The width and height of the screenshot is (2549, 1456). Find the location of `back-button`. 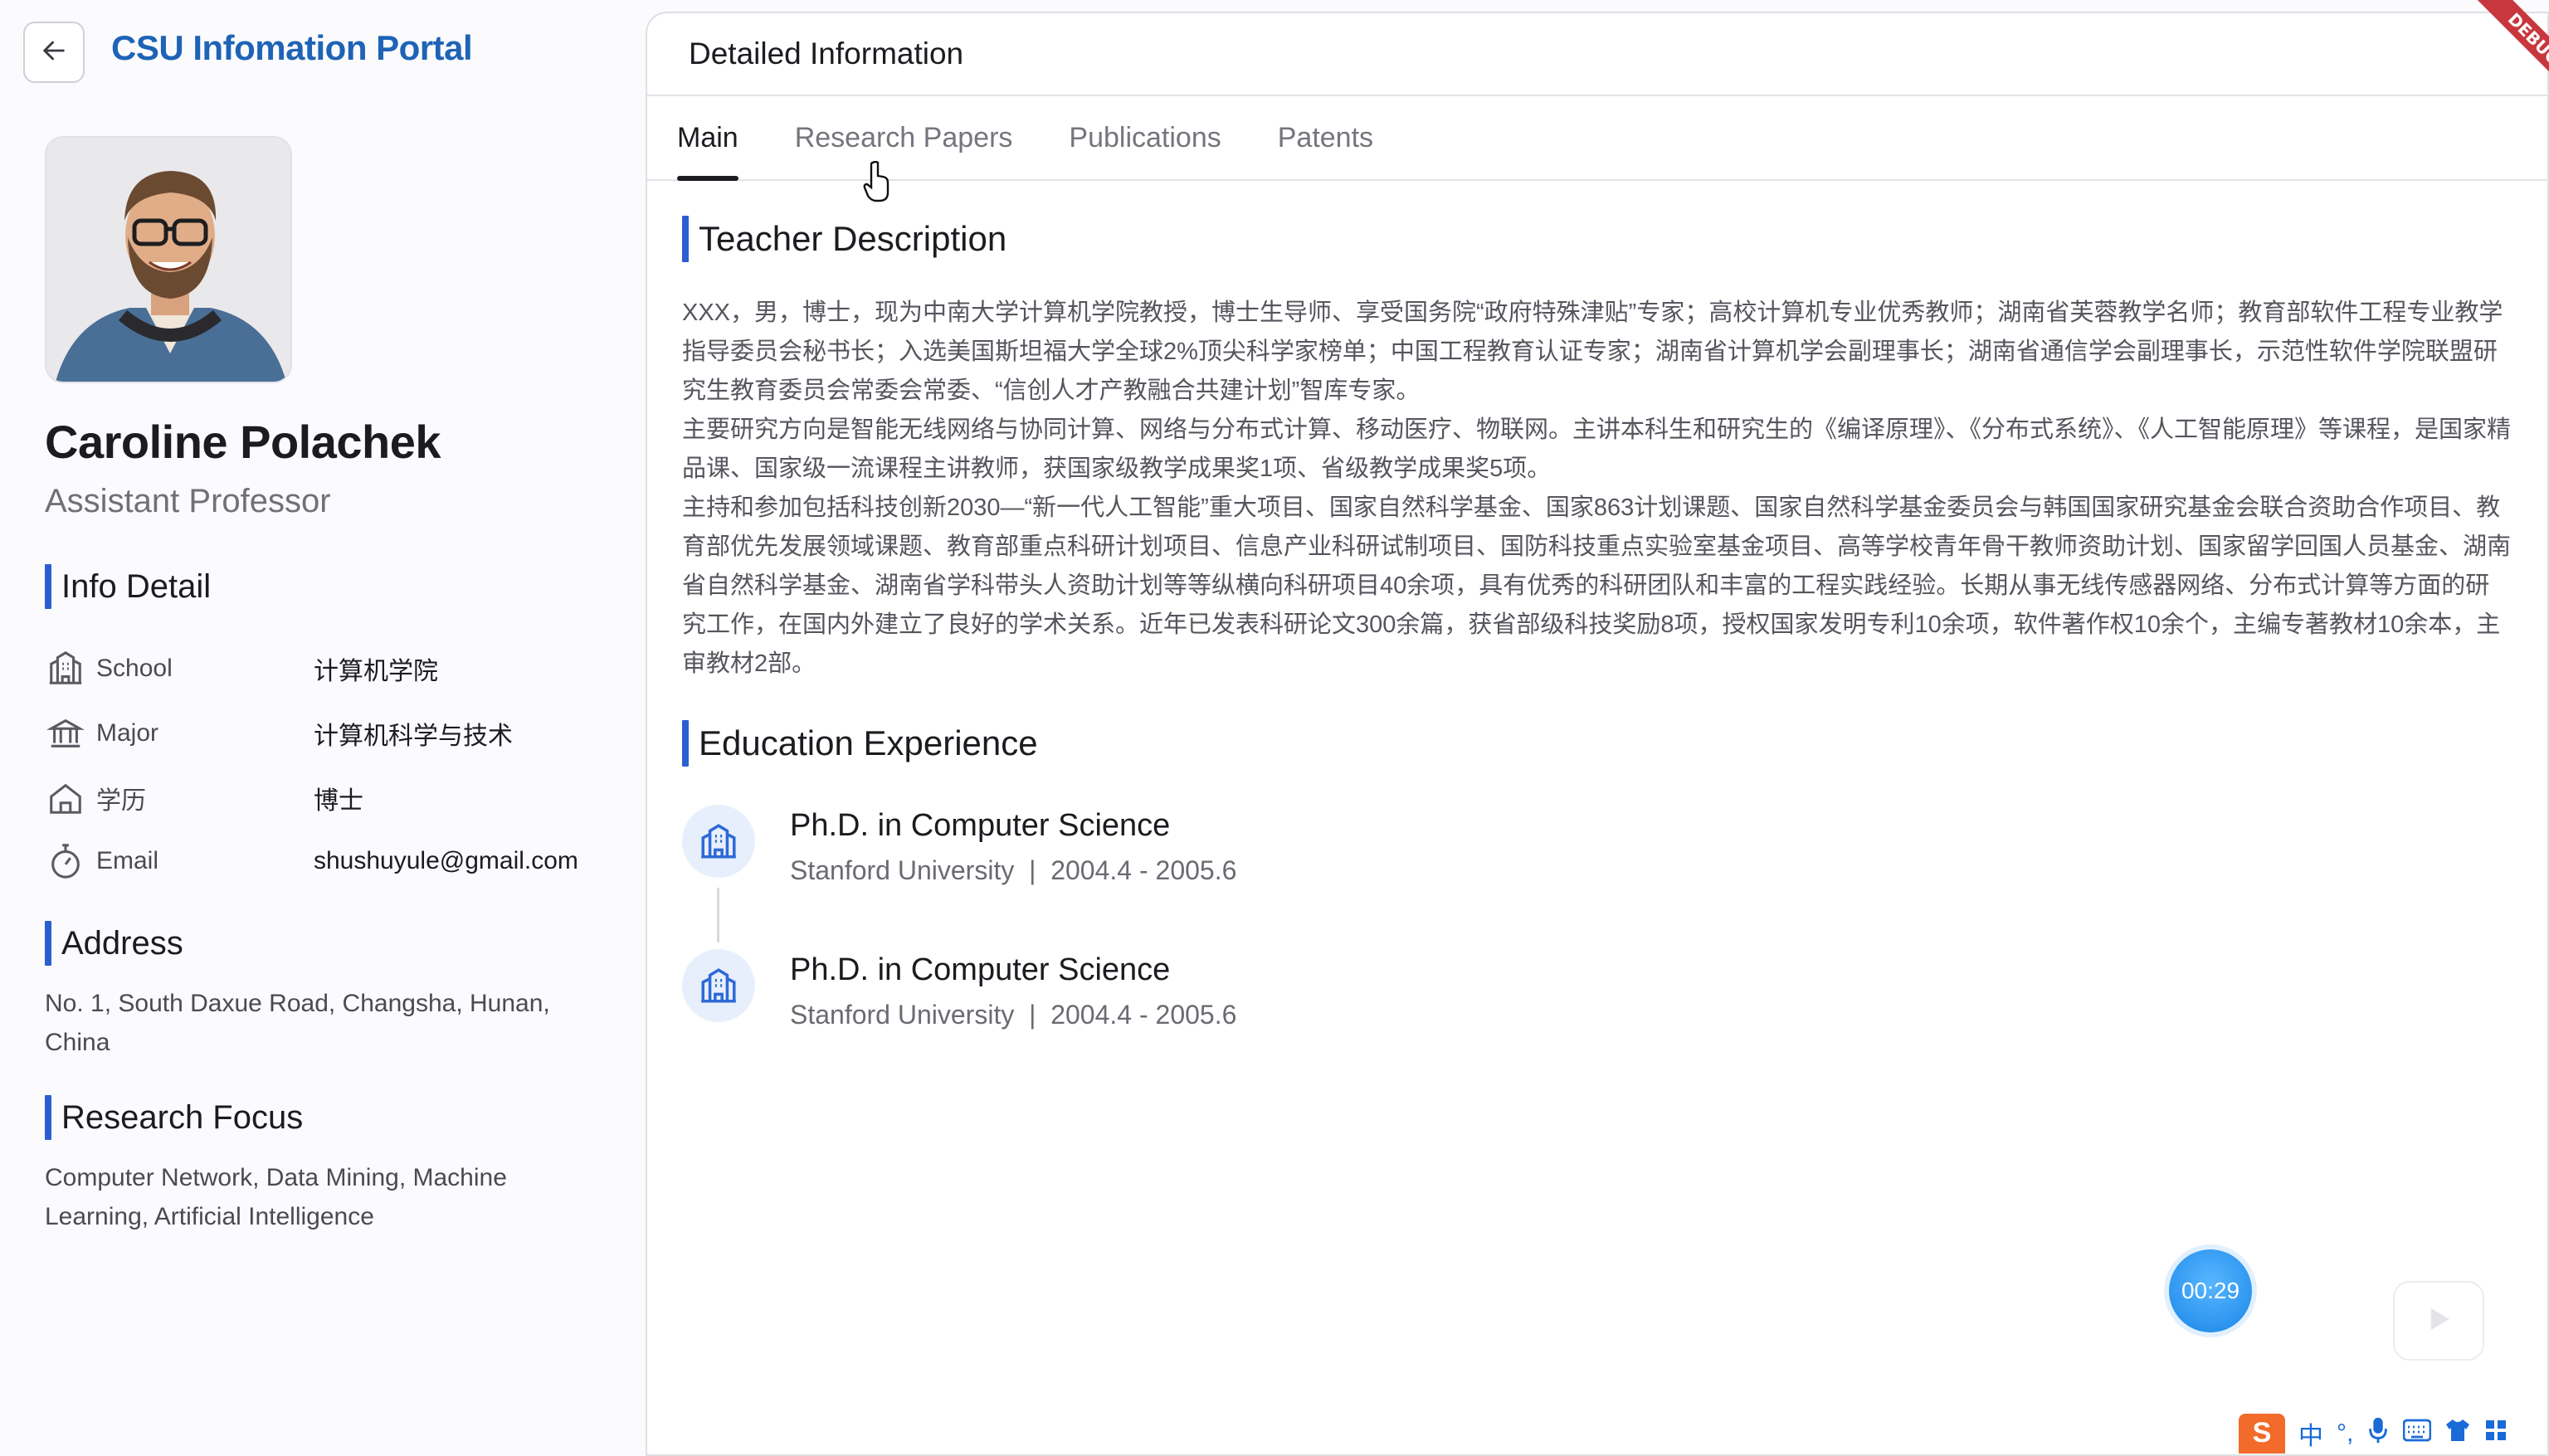

back-button is located at coordinates (54, 52).